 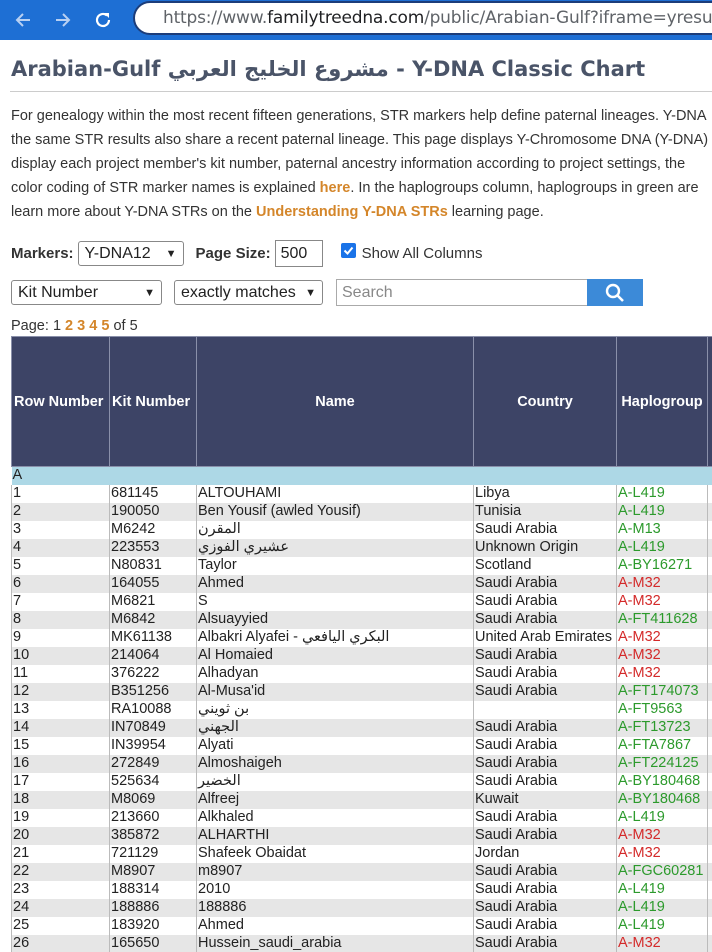 I want to click on col-header-kit-number: Kit Number, so click(x=153, y=401).